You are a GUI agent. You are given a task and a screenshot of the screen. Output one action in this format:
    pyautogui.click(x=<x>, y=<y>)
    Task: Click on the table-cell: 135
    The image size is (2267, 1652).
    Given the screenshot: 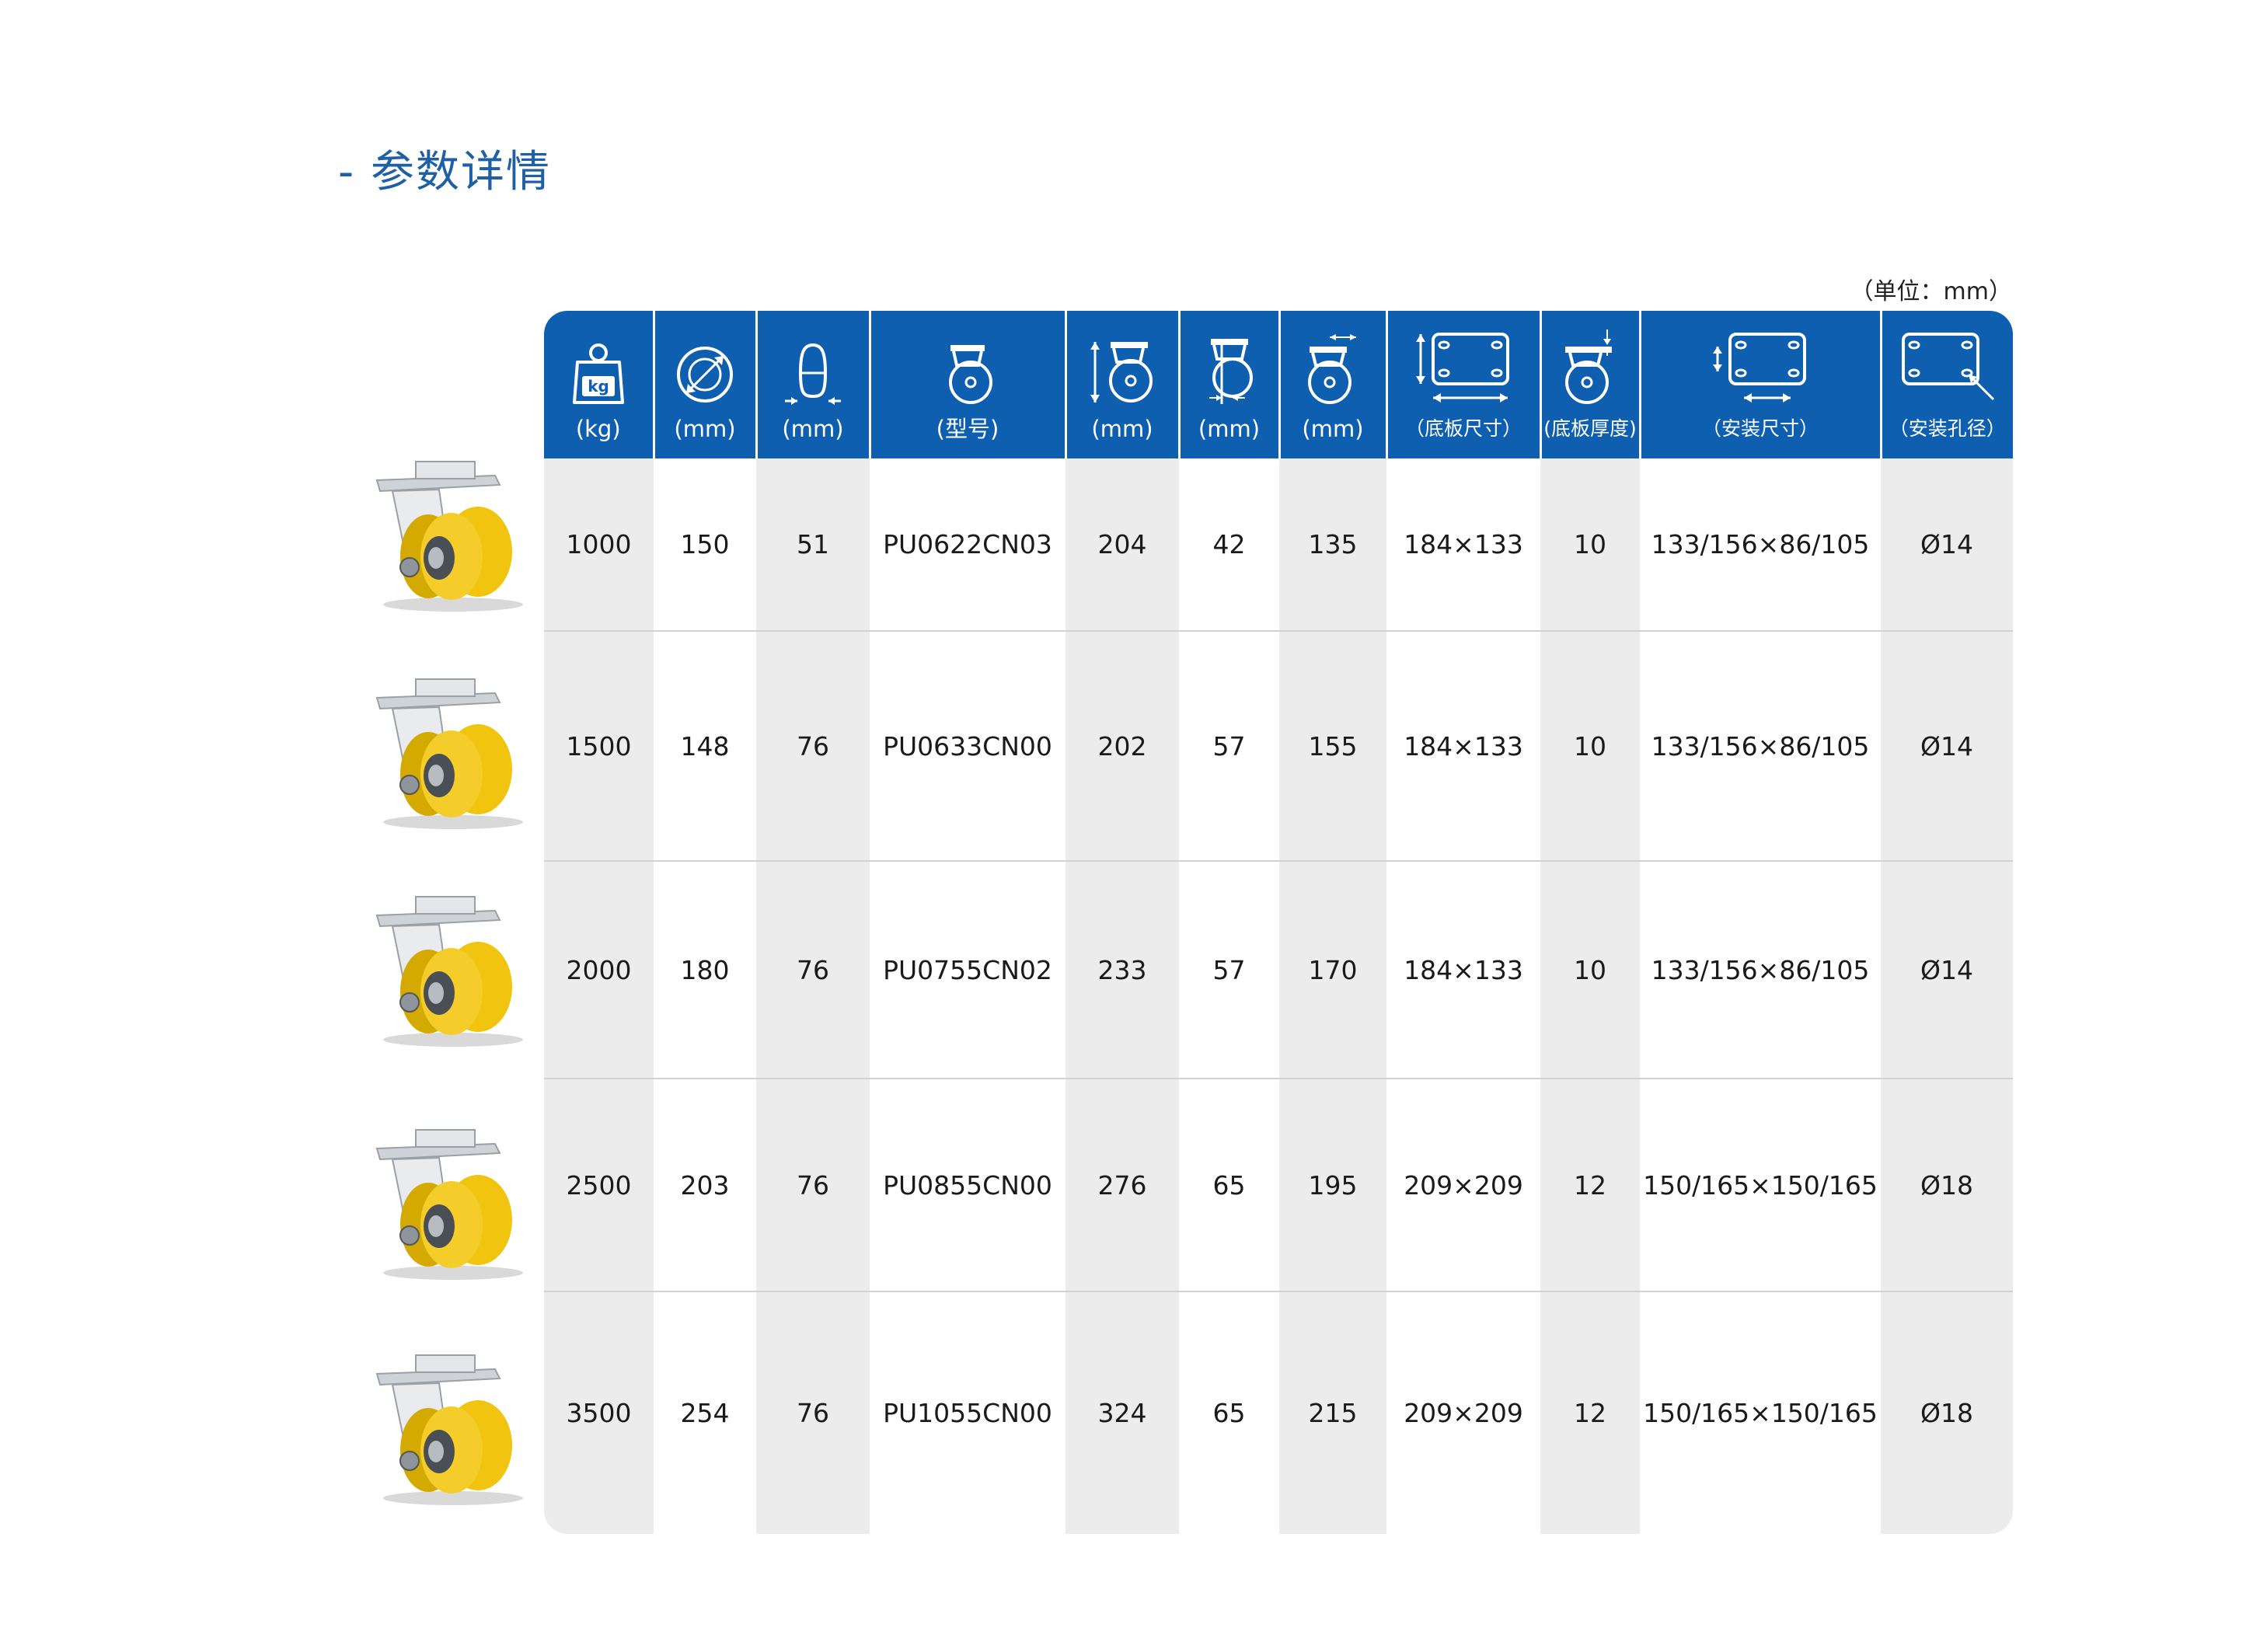 What is the action you would take?
    pyautogui.click(x=1332, y=545)
    